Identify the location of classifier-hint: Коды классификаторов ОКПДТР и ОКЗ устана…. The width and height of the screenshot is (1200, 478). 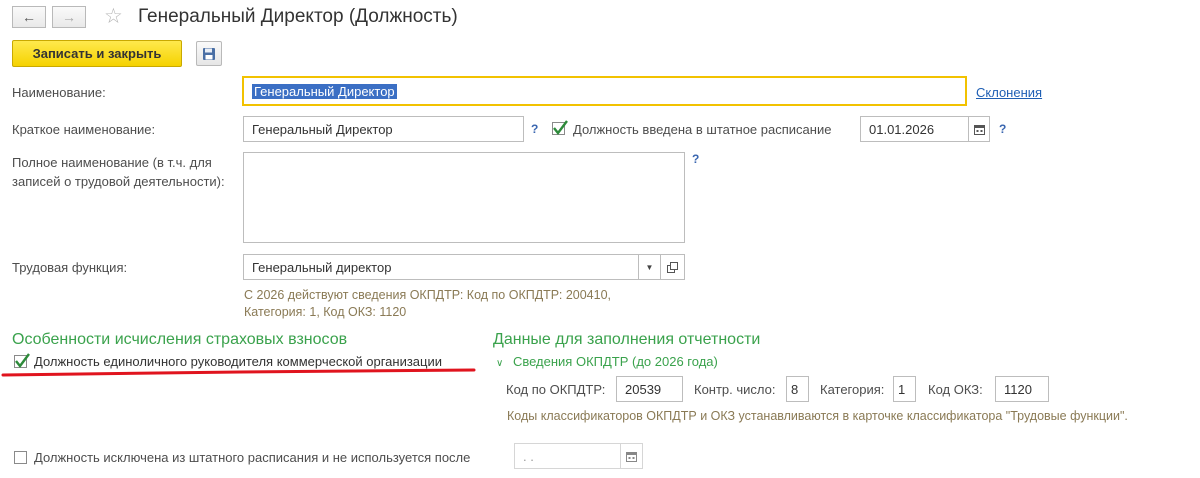
(817, 416).